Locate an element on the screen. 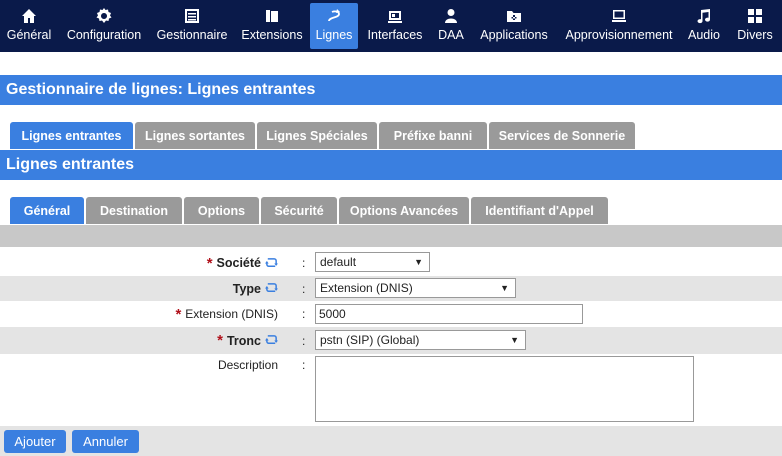  nav-item-general: Général is located at coordinates (29, 26).